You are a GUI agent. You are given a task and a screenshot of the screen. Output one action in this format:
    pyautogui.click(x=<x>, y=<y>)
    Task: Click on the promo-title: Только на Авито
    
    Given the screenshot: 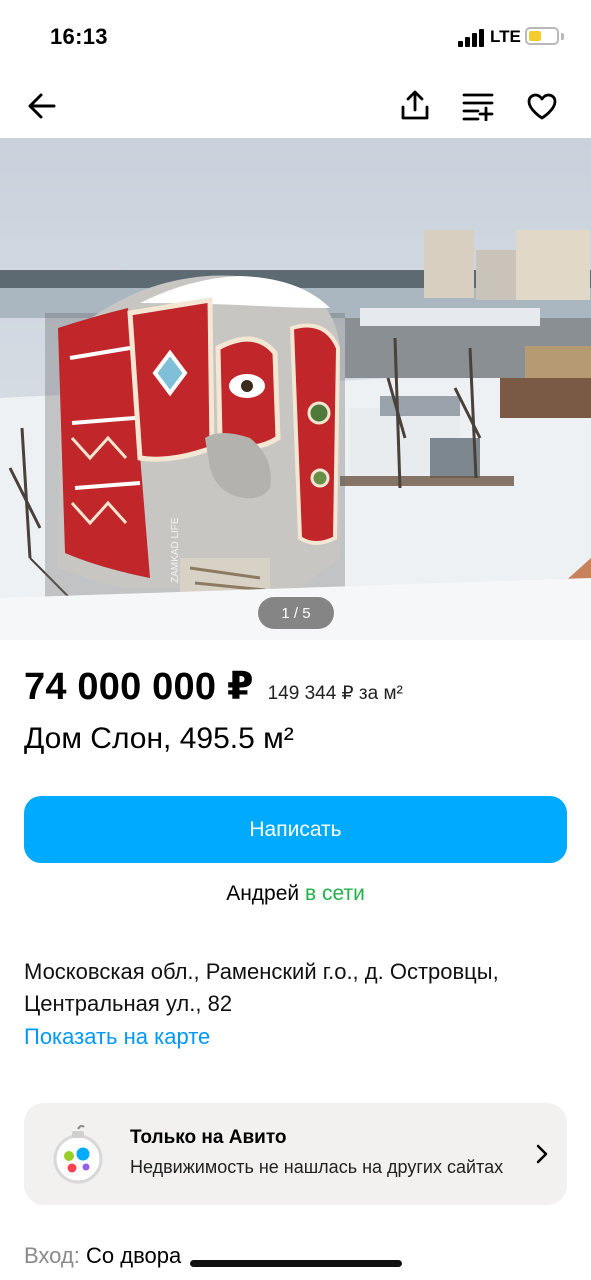 What is the action you would take?
    pyautogui.click(x=208, y=1137)
    